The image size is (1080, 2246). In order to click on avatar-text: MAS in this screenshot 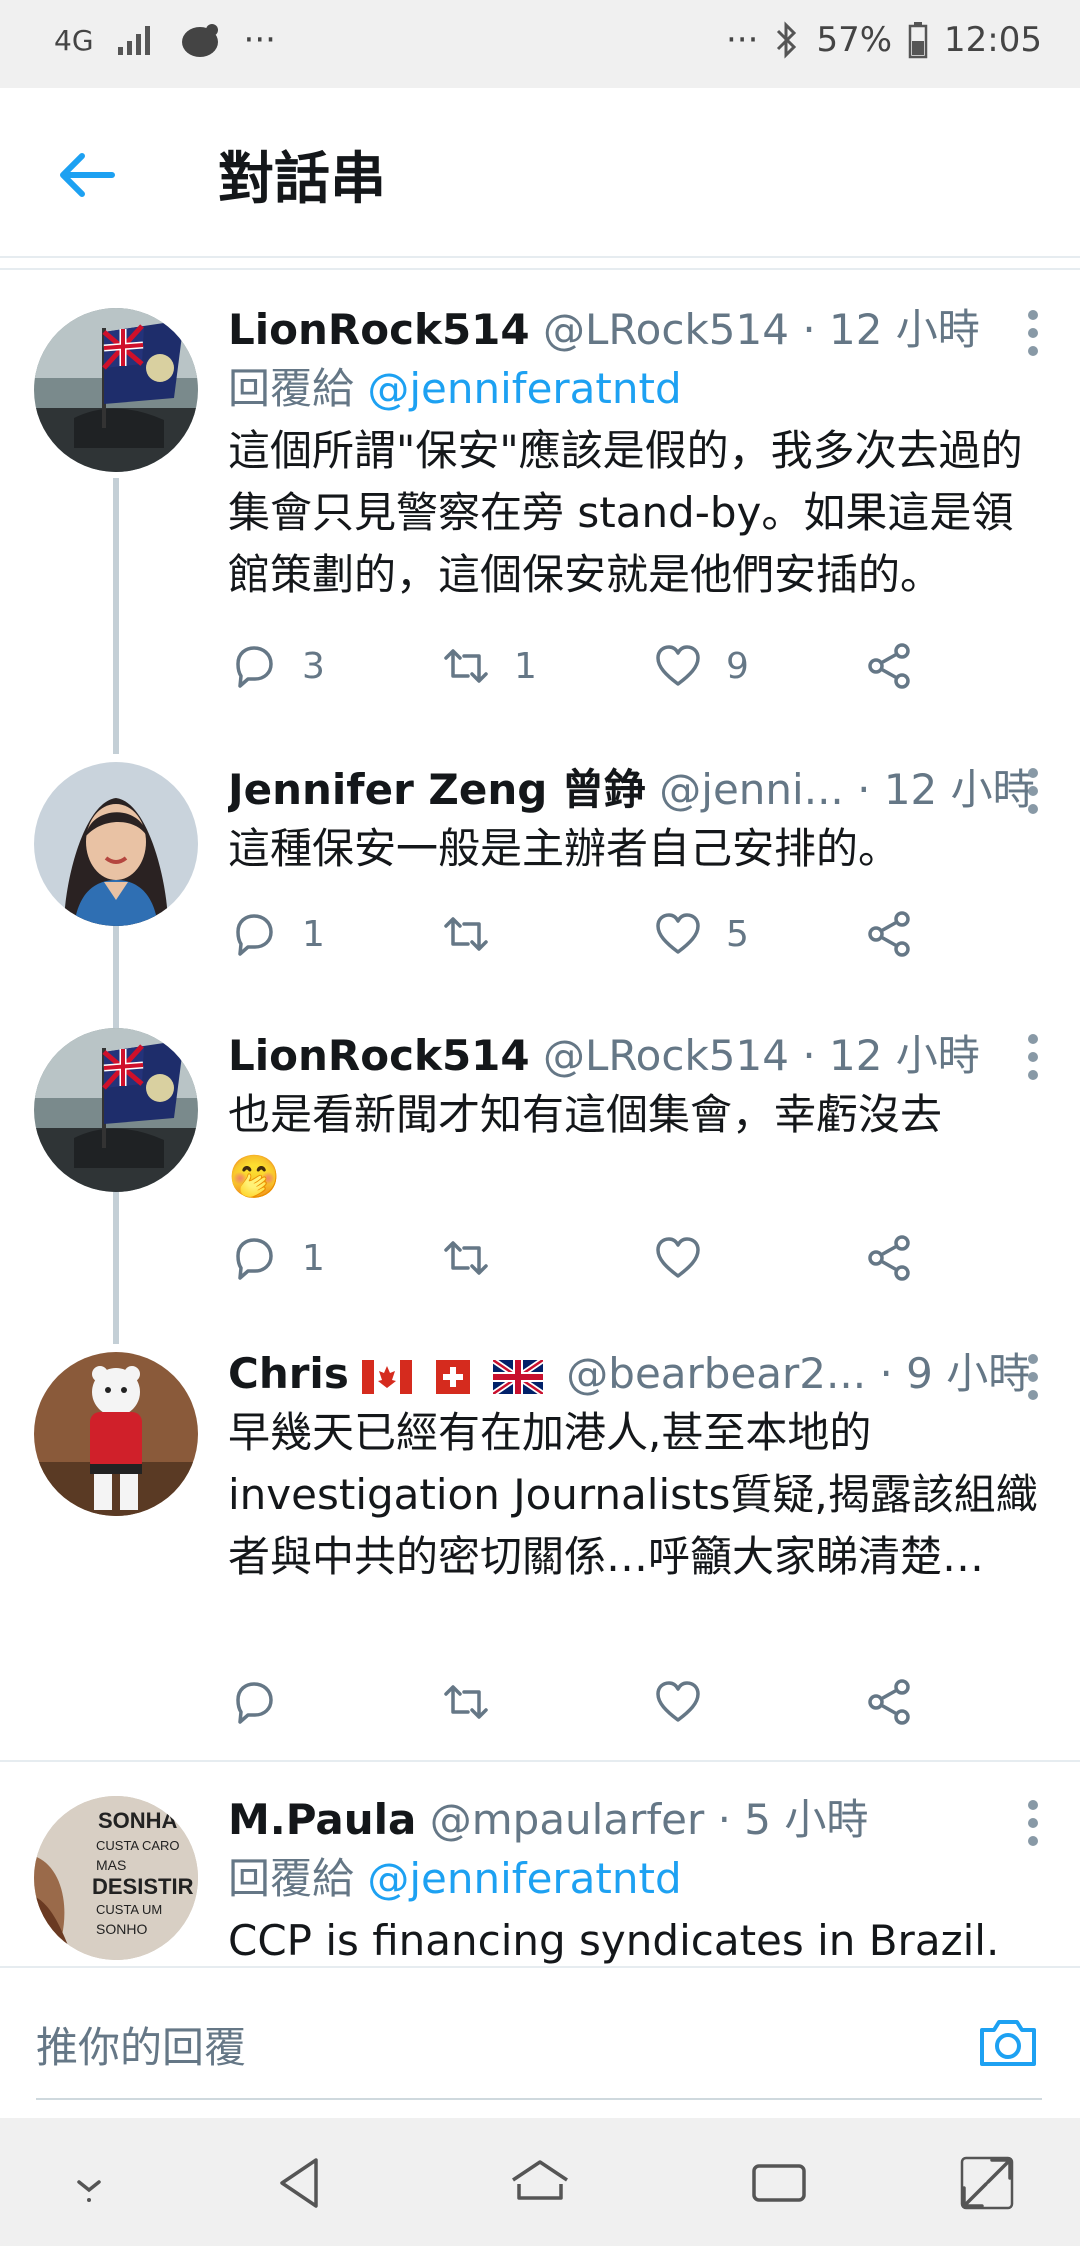, I will do `click(111, 1865)`.